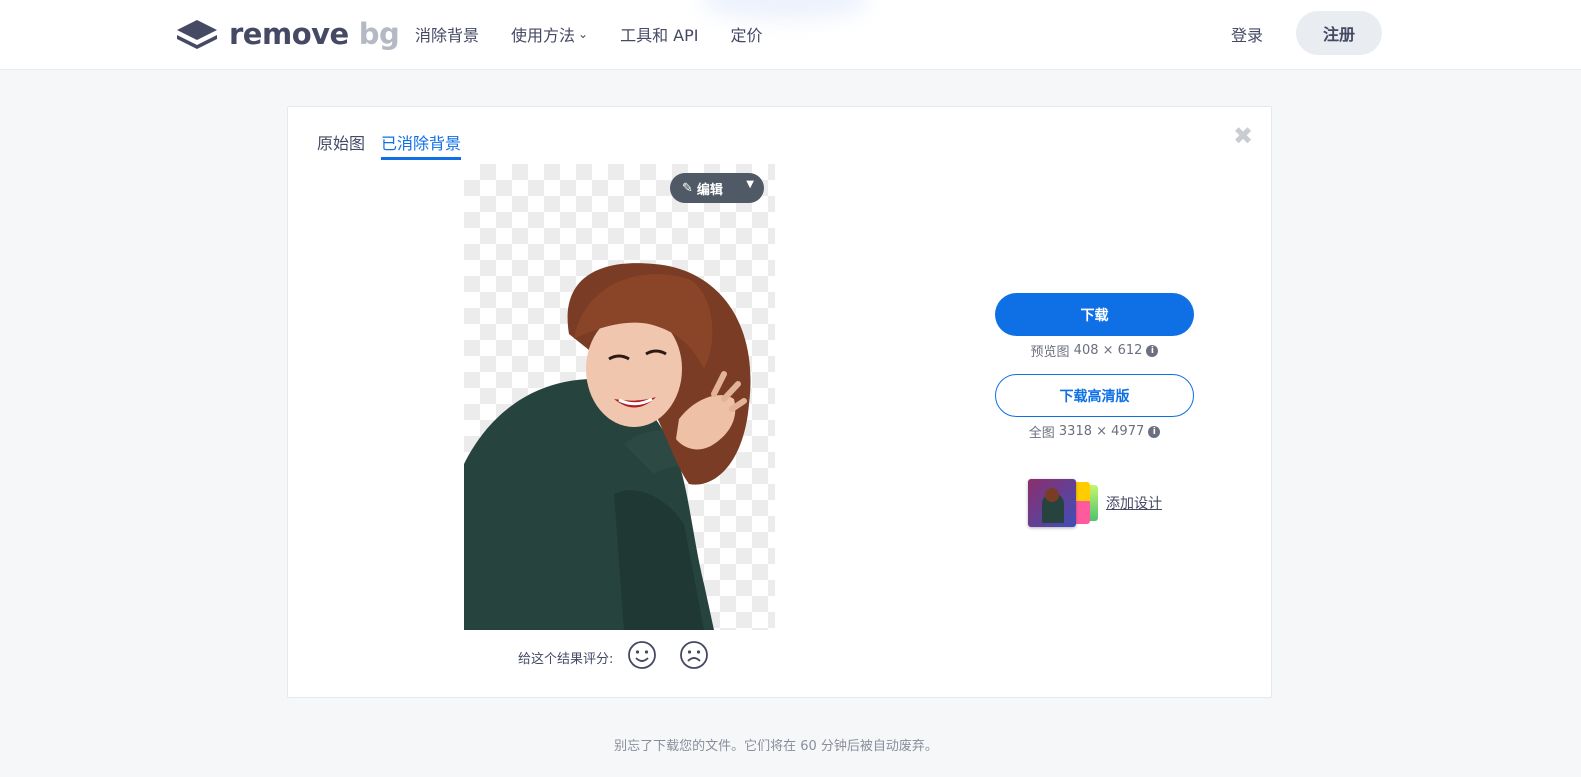 This screenshot has width=1581, height=777. I want to click on nav-label: 消除背景, so click(447, 35).